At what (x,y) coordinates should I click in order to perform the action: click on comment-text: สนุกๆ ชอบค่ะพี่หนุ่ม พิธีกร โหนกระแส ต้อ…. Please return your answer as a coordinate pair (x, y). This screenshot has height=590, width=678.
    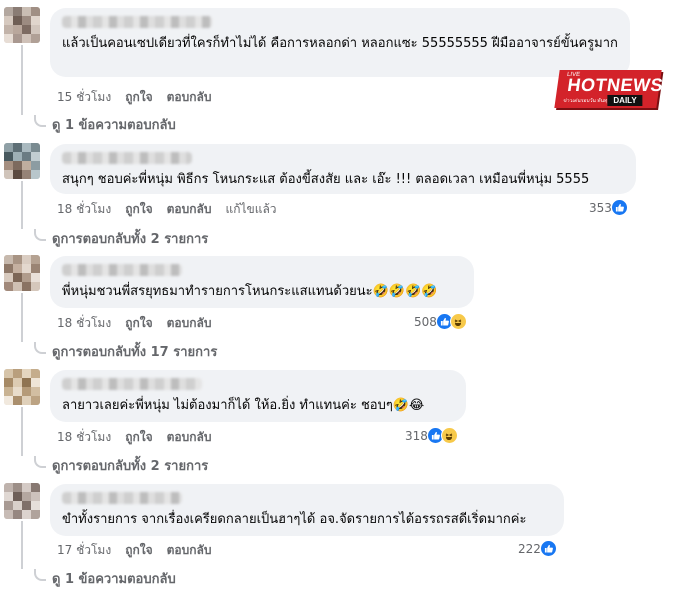
    Looking at the image, I should click on (326, 179).